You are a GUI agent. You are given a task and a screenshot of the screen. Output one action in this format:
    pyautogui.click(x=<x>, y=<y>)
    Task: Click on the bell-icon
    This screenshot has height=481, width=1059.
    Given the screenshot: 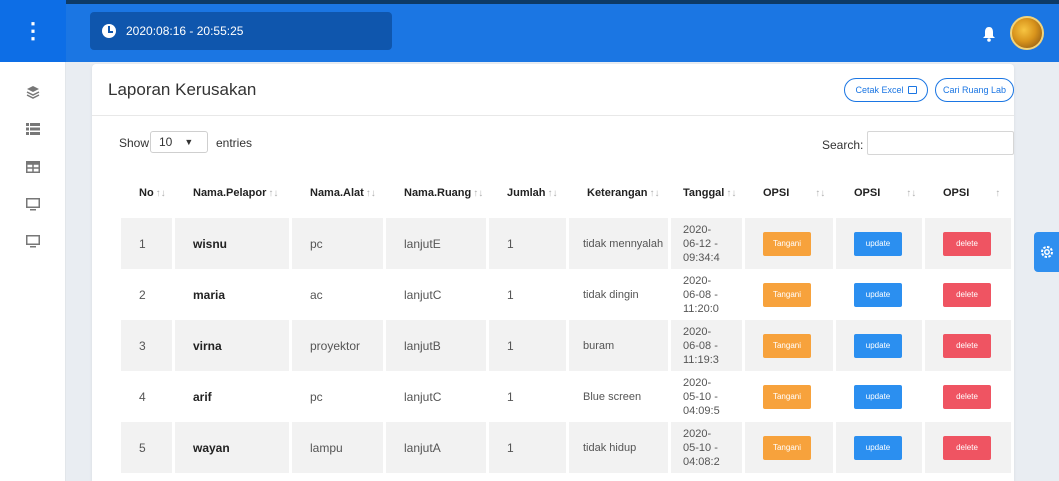 What is the action you would take?
    pyautogui.click(x=989, y=34)
    